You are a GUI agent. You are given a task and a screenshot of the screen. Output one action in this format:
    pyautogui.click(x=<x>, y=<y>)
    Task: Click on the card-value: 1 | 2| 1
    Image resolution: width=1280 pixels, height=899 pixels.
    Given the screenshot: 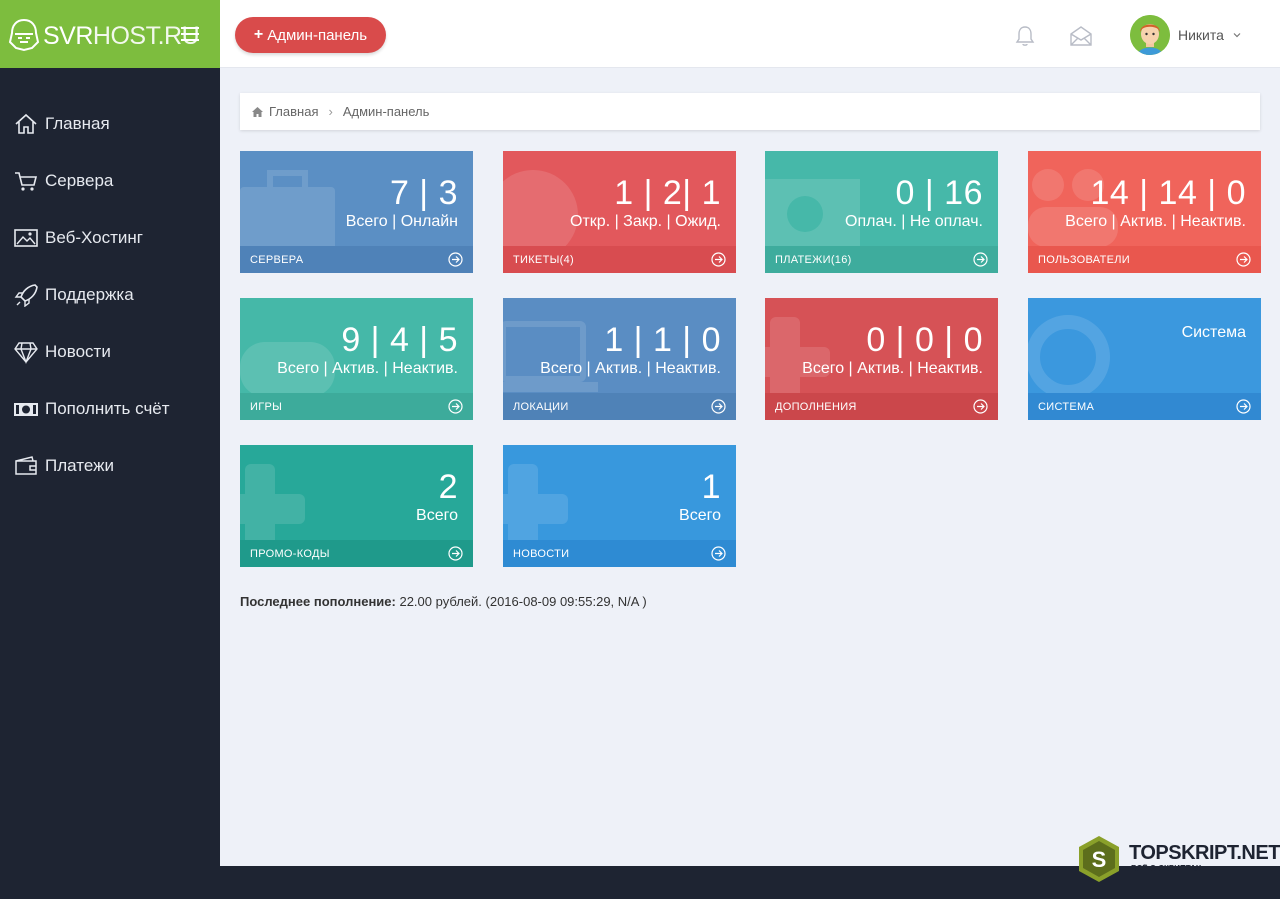 What is the action you would take?
    pyautogui.click(x=667, y=193)
    